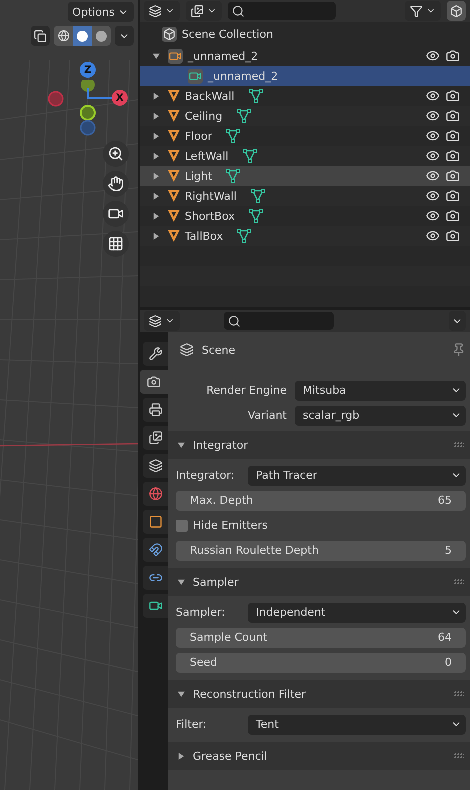  I want to click on display-mode-button, so click(162, 11).